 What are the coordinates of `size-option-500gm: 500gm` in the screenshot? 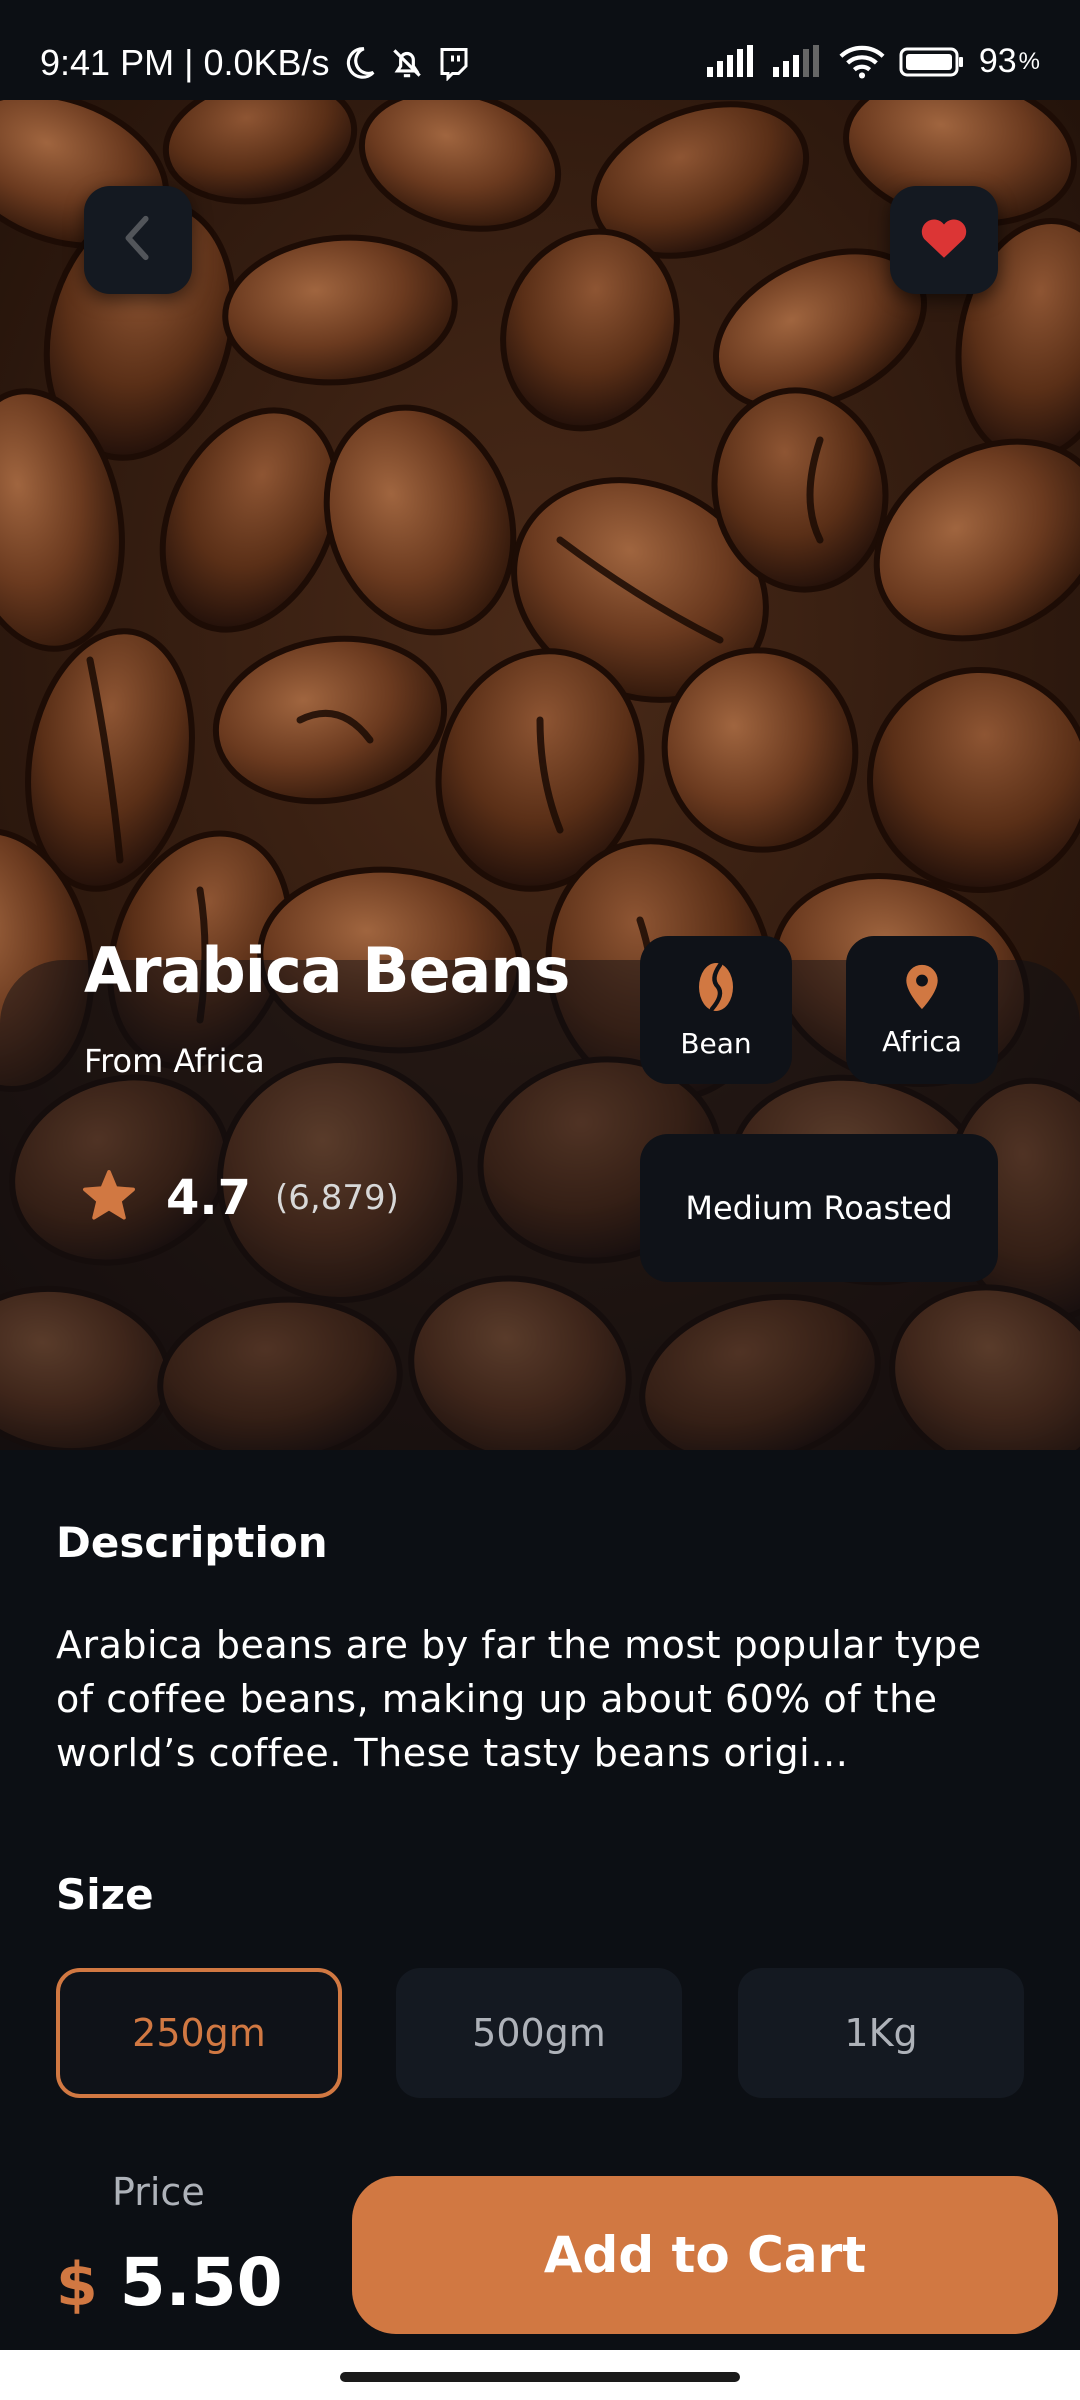 It's located at (539, 2033).